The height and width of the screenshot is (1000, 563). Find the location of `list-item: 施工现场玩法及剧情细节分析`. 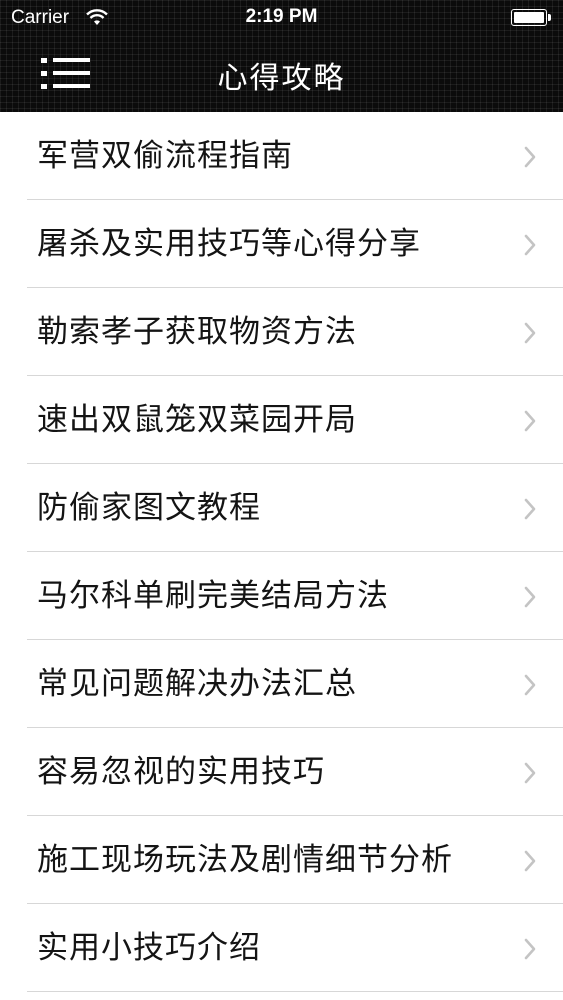

list-item: 施工现场玩法及剧情细节分析 is located at coordinates (281, 860).